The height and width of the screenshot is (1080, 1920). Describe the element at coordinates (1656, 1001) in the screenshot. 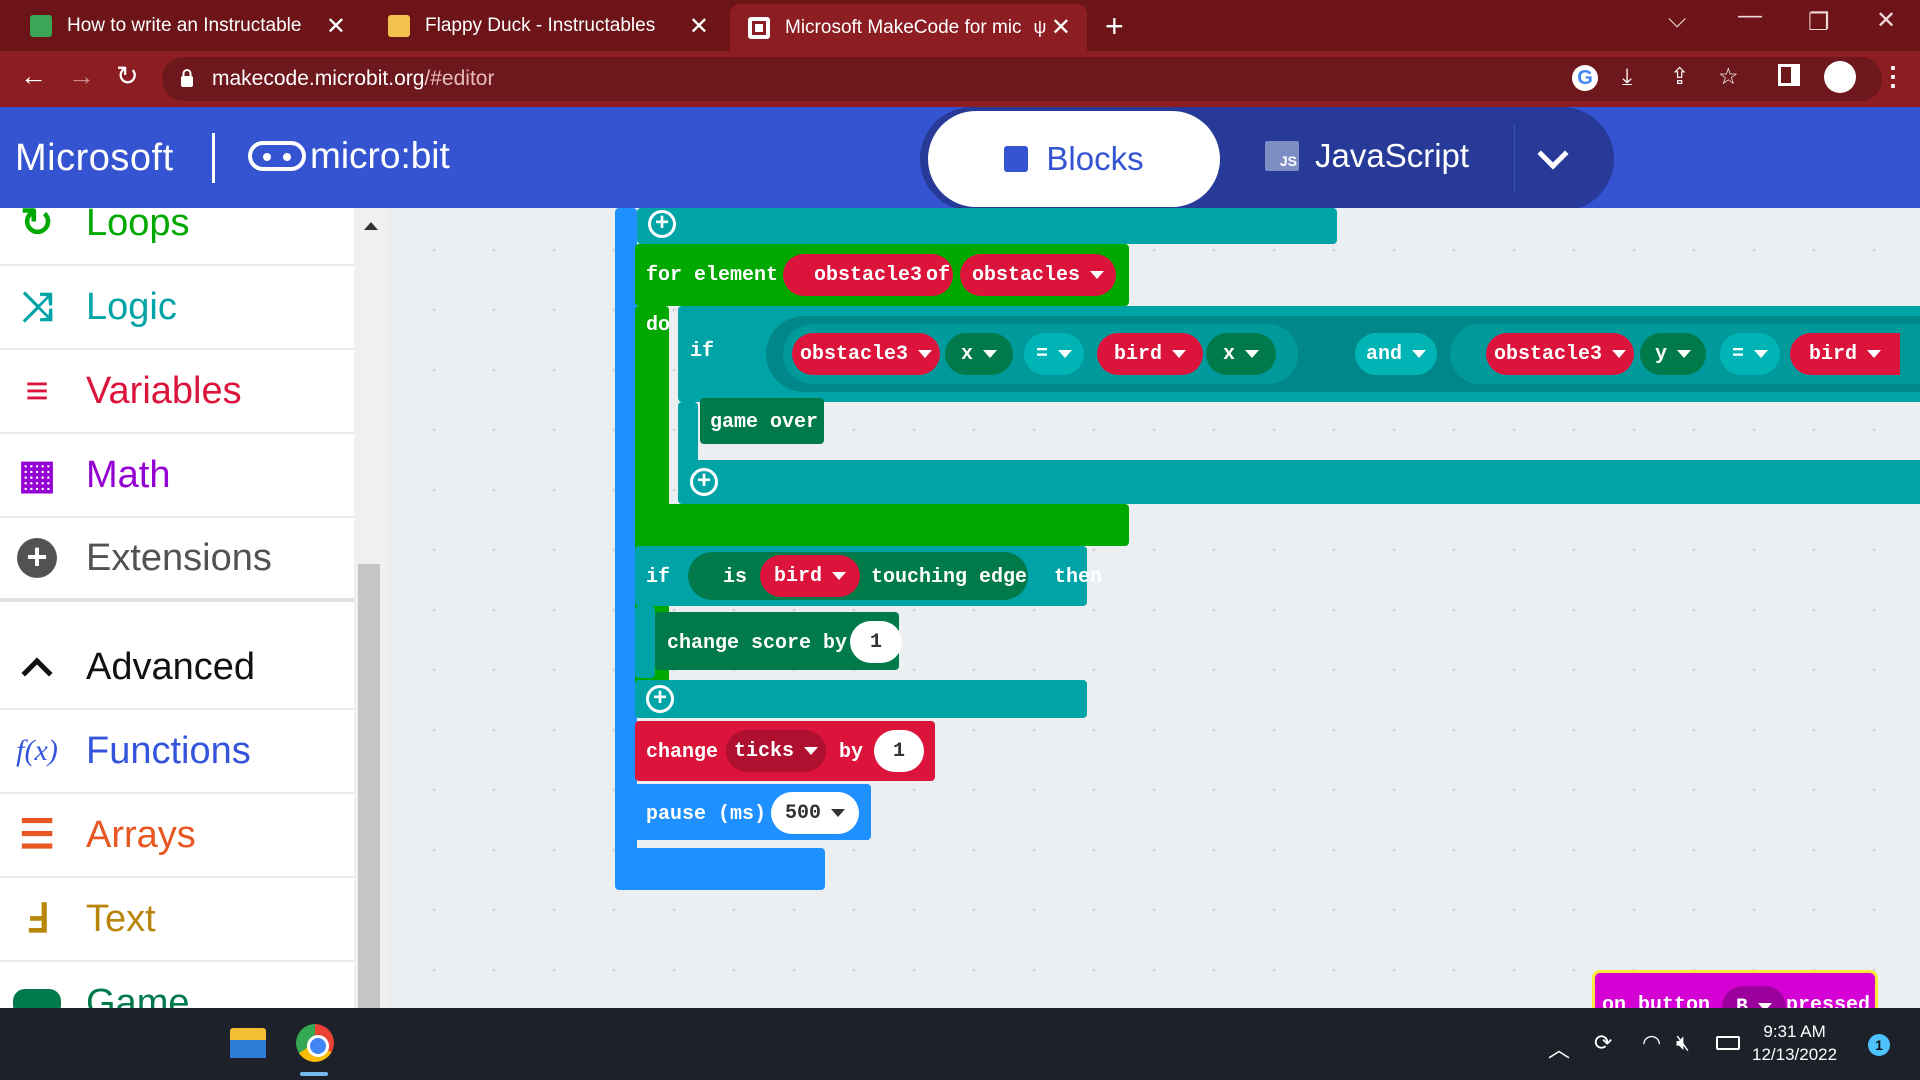

I see `on-button-label: on button` at that location.